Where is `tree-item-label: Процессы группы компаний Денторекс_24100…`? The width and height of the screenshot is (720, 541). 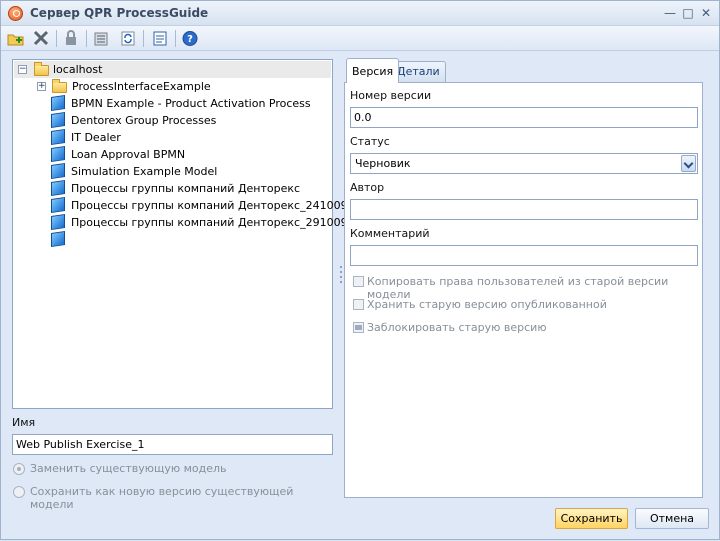
tree-item-label: Процессы группы компаний Денторекс_24100… is located at coordinates (209, 205).